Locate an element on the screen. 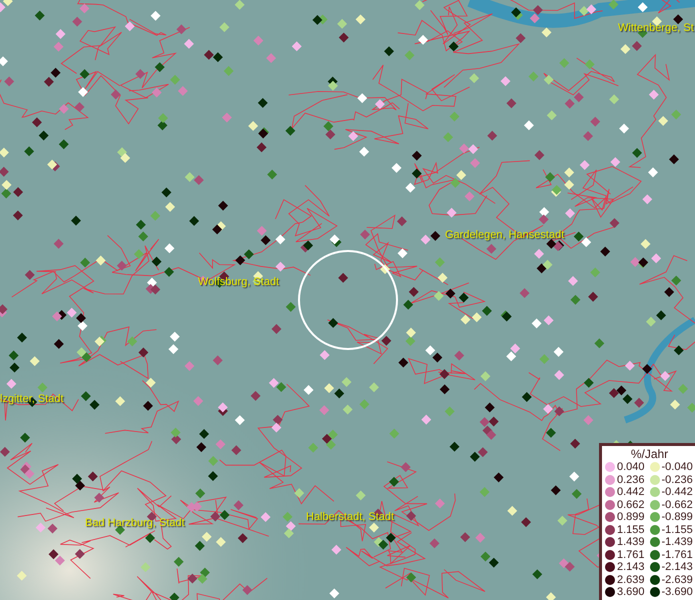 The height and width of the screenshot is (600, 695). legend-value: 1.761 is located at coordinates (631, 554).